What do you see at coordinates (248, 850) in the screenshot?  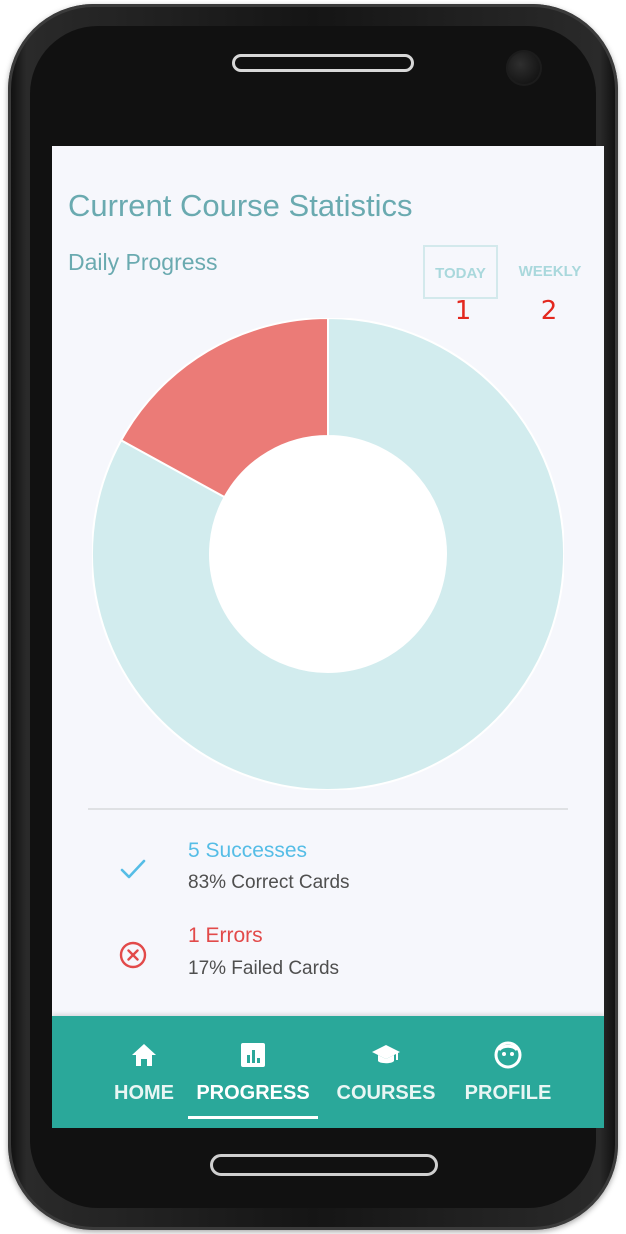 I see `successes-count: 5 Successes` at bounding box center [248, 850].